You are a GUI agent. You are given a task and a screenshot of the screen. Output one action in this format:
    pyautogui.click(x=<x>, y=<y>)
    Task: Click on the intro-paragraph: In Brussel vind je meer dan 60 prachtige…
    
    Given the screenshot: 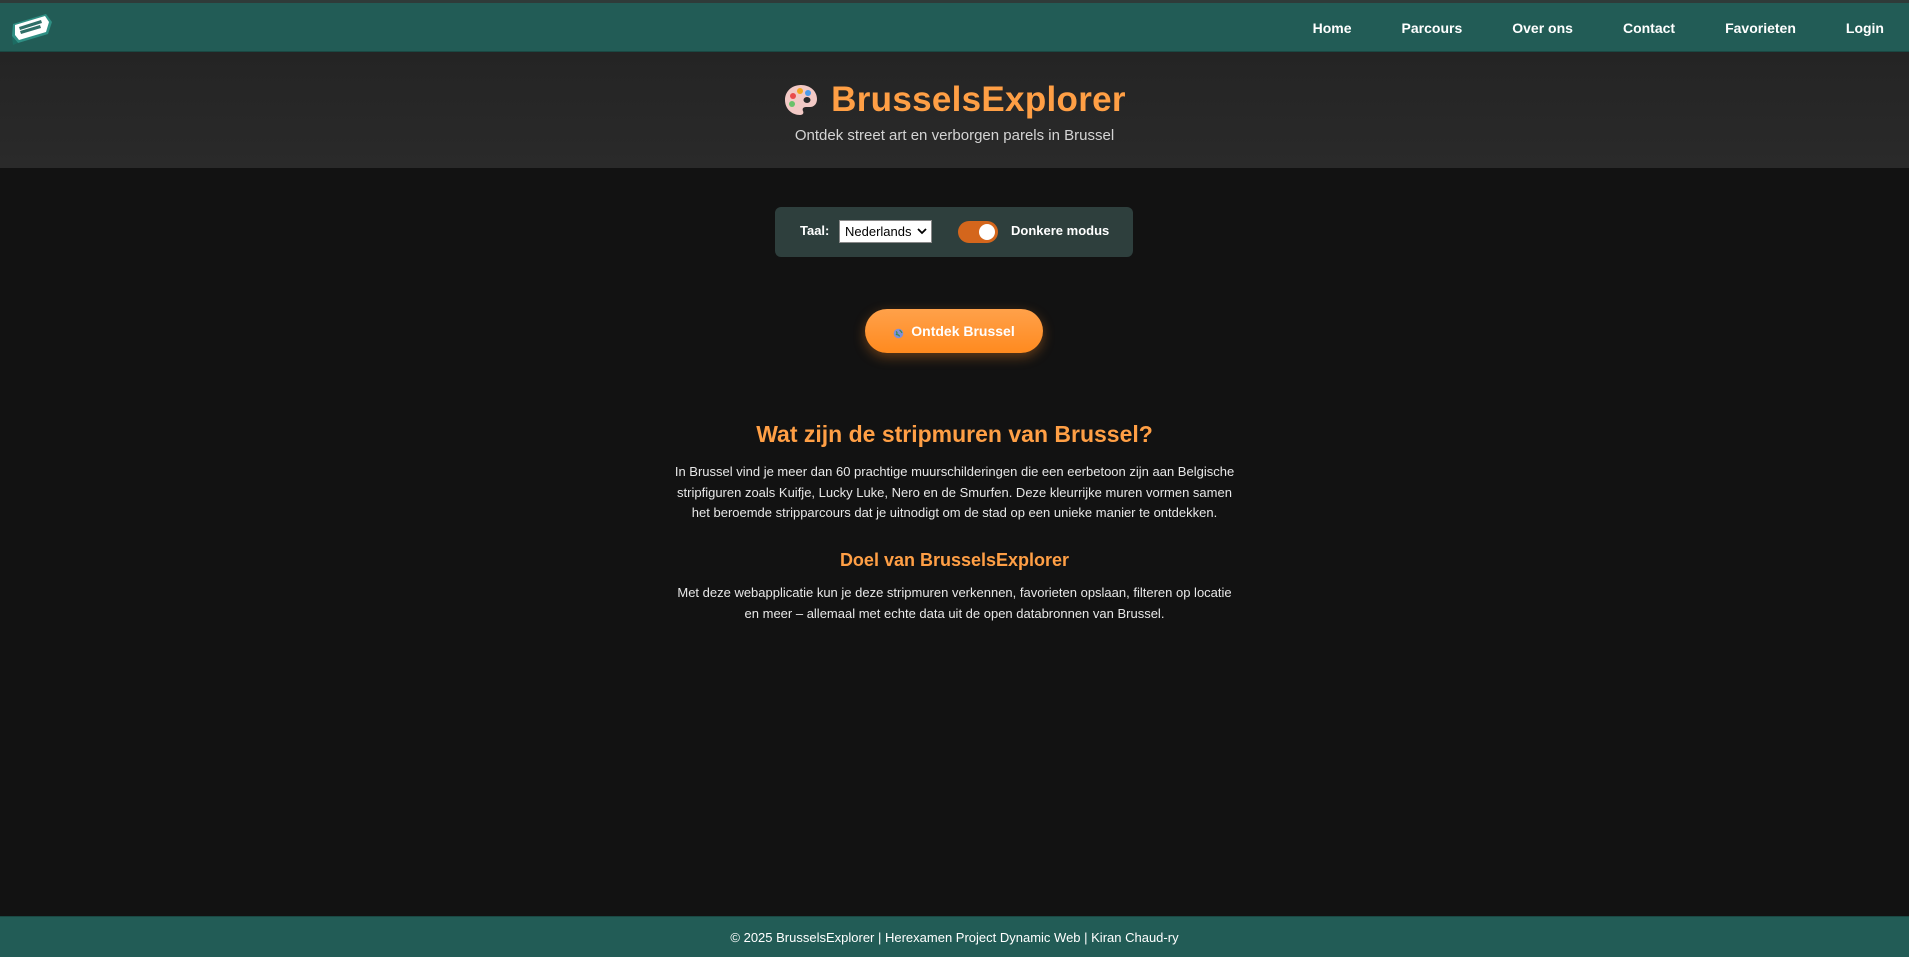 What is the action you would take?
    pyautogui.click(x=954, y=492)
    